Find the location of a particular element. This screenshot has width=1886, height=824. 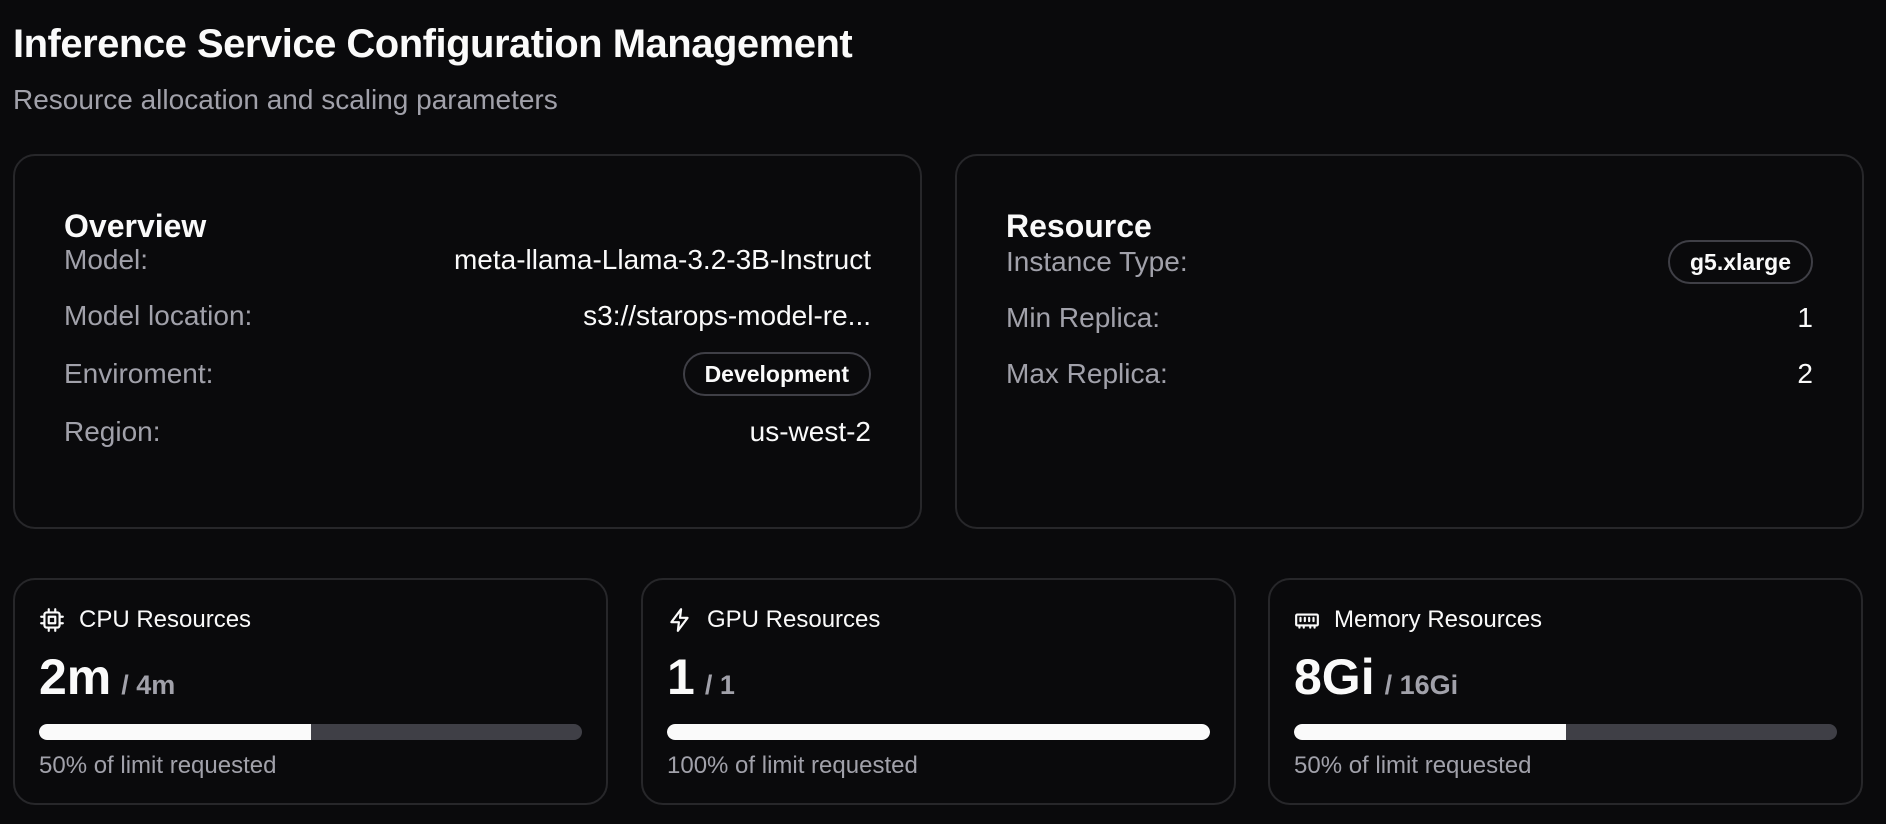

gpu-value-row: 1 / 1 is located at coordinates (701, 677).